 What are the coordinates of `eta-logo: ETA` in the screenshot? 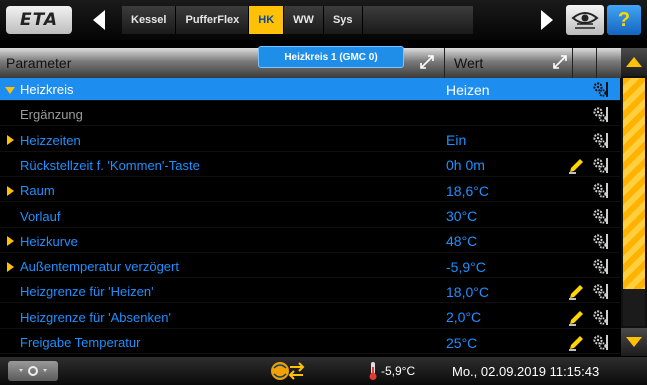 It's located at (39, 20).